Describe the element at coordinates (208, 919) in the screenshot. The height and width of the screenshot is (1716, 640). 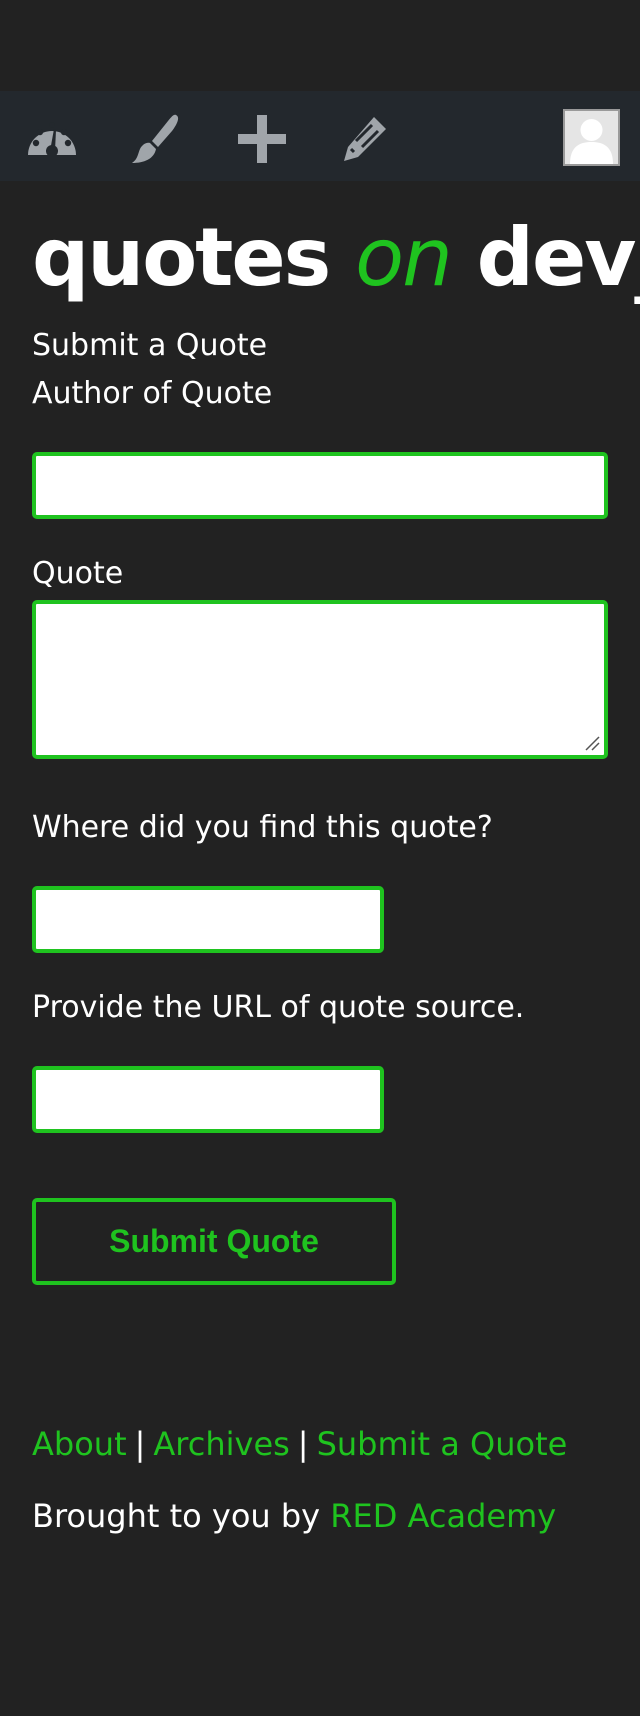
I see `source-input` at that location.